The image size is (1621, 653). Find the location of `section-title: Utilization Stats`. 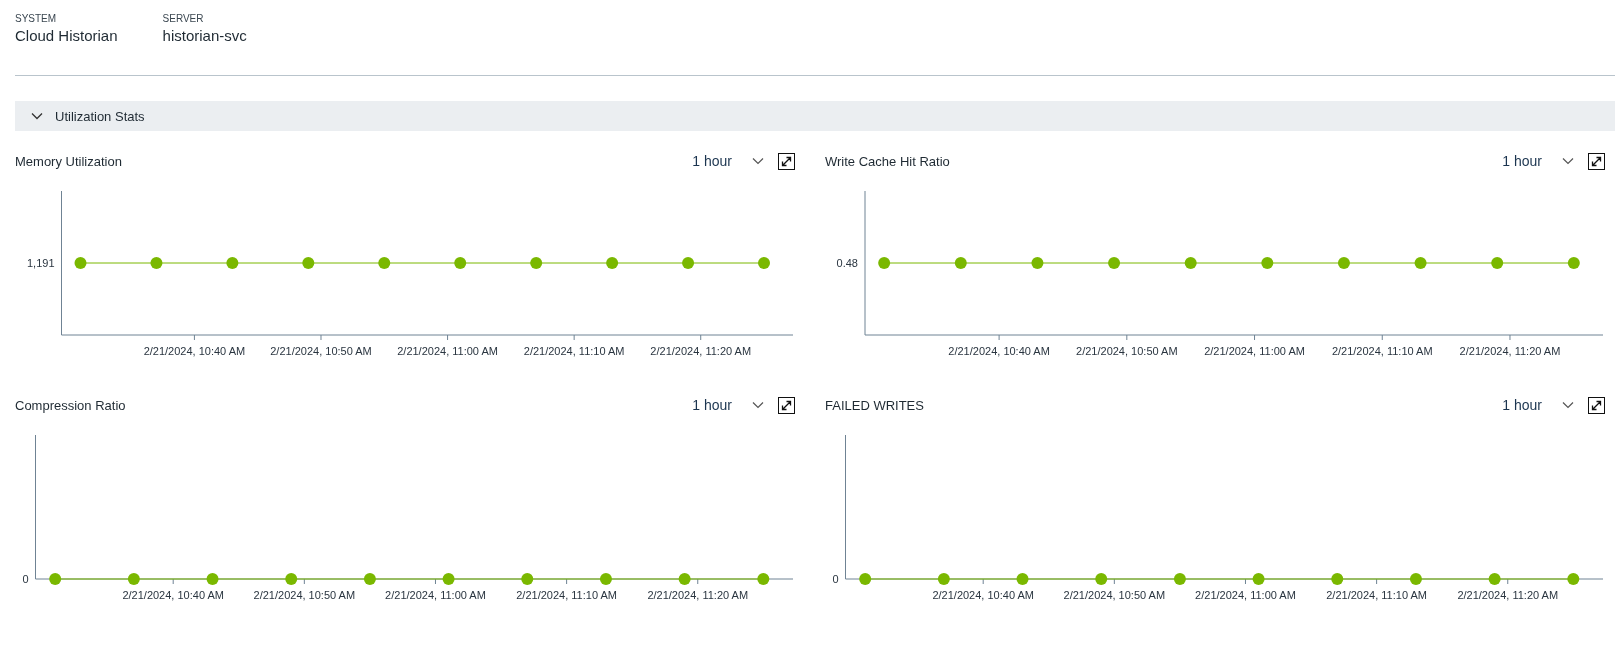

section-title: Utilization Stats is located at coordinates (100, 116).